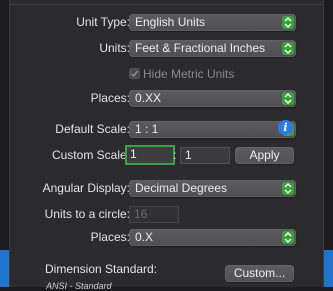 This screenshot has width=333, height=291. What do you see at coordinates (147, 129) in the screenshot?
I see `default-scale-value: 1` at bounding box center [147, 129].